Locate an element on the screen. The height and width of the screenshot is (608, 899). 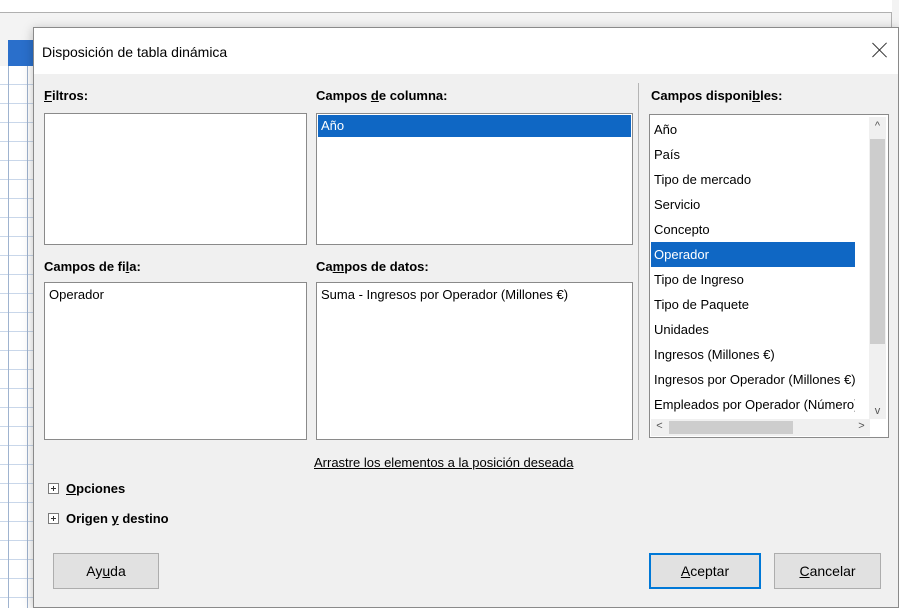
available-field-item: Servicio is located at coordinates (753, 204).